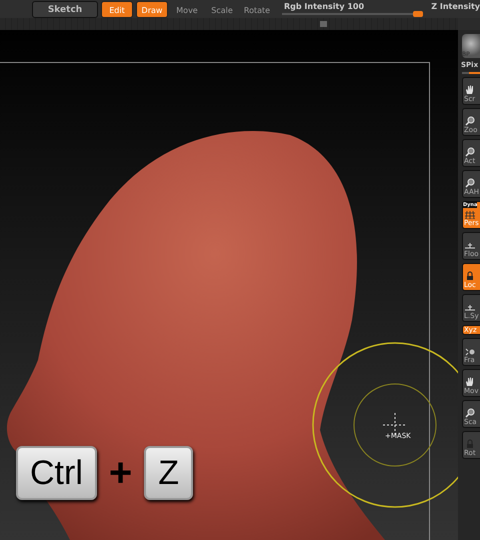 This screenshot has width=480, height=540. Describe the element at coordinates (152, 9) in the screenshot. I see `toolbar-button: Draw` at that location.